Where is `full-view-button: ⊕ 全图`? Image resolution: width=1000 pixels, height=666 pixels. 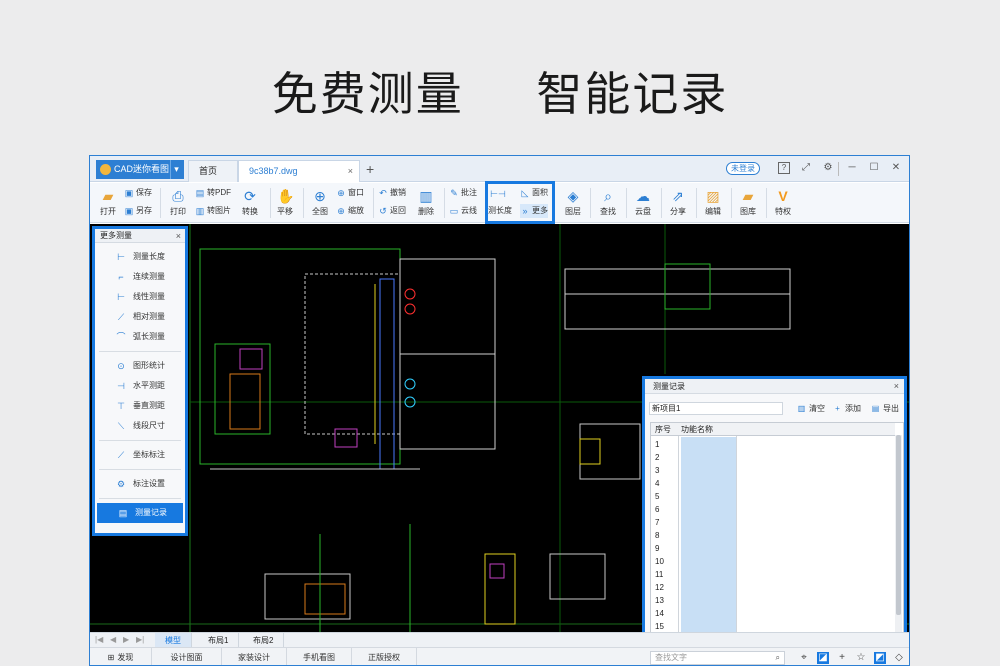
full-view-button: ⊕ 全图 is located at coordinates (320, 203).